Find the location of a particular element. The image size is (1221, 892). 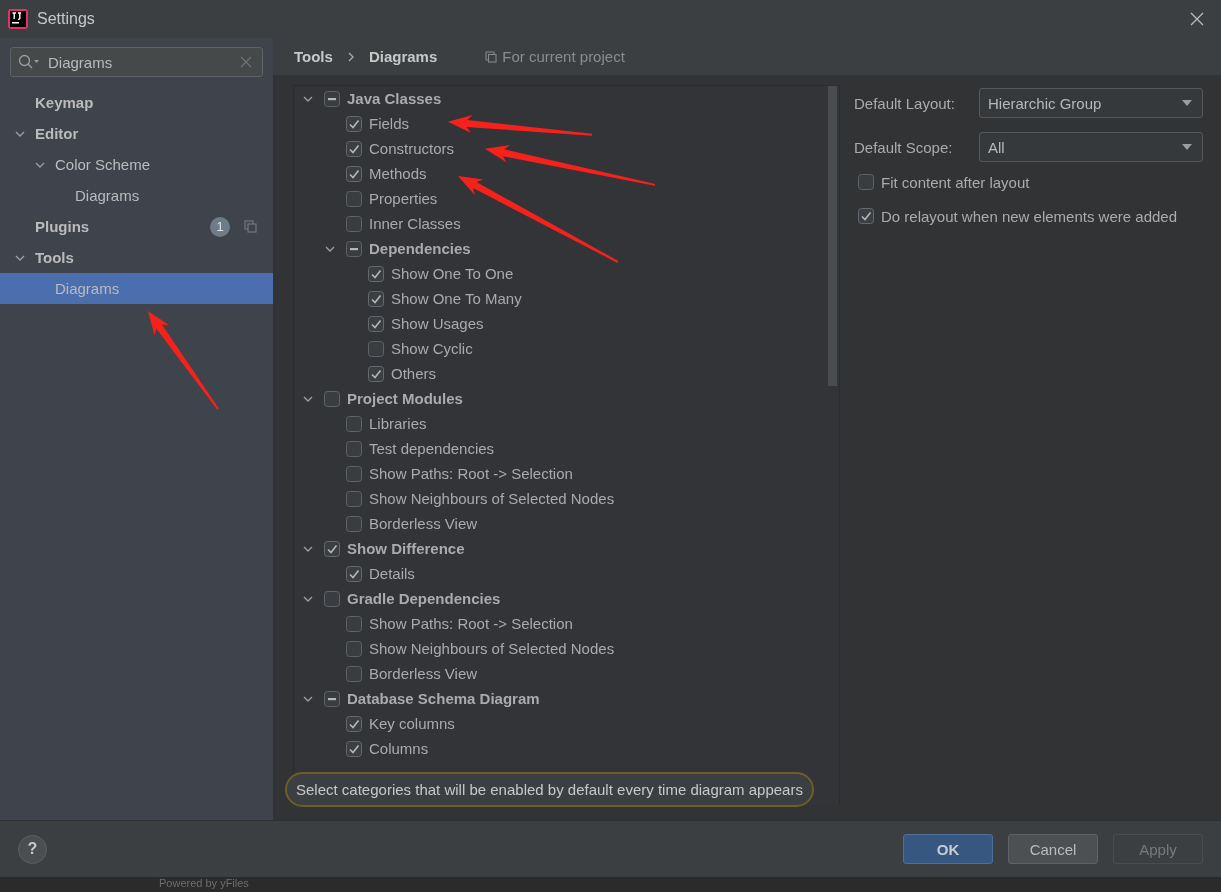

search-field: Diagrams is located at coordinates (136, 62).